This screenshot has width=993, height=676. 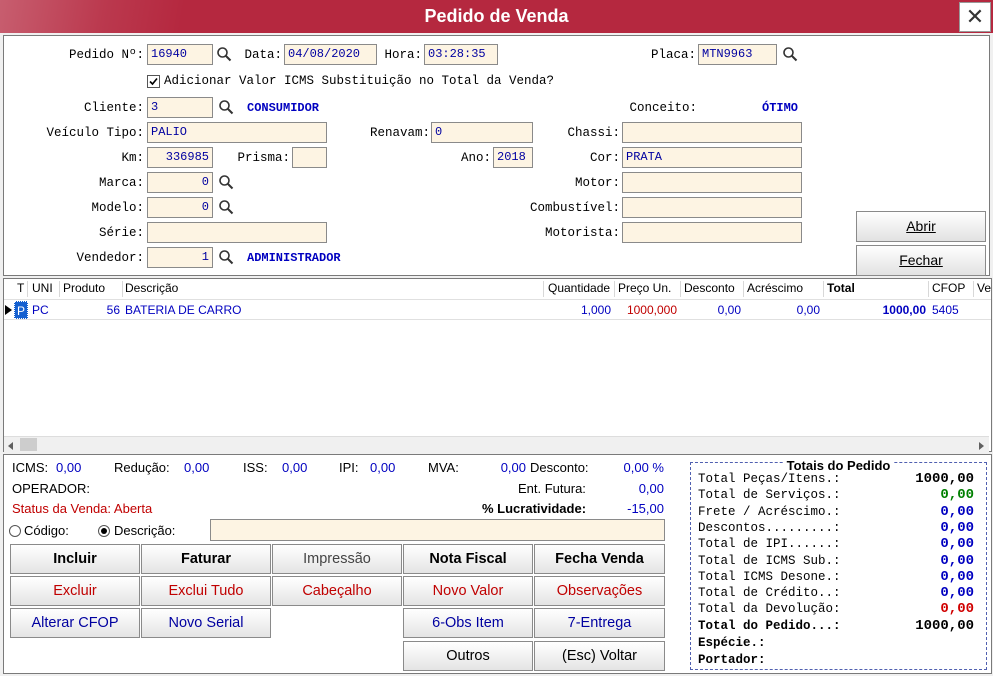 I want to click on nota-fiscal-button: Nota Fiscal, so click(x=468, y=559).